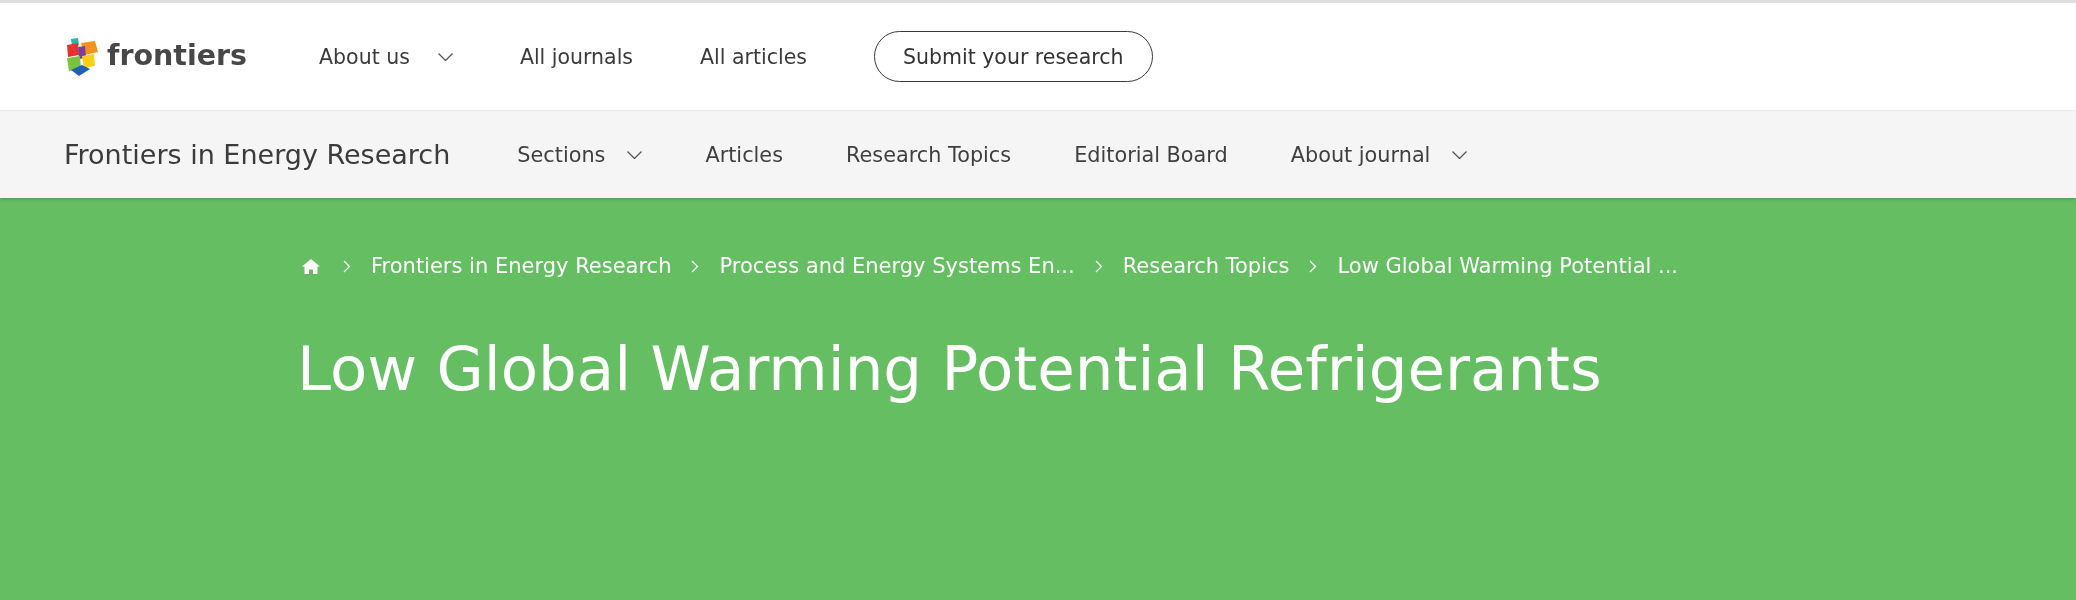  I want to click on cubes-logo-icon, so click(83, 56).